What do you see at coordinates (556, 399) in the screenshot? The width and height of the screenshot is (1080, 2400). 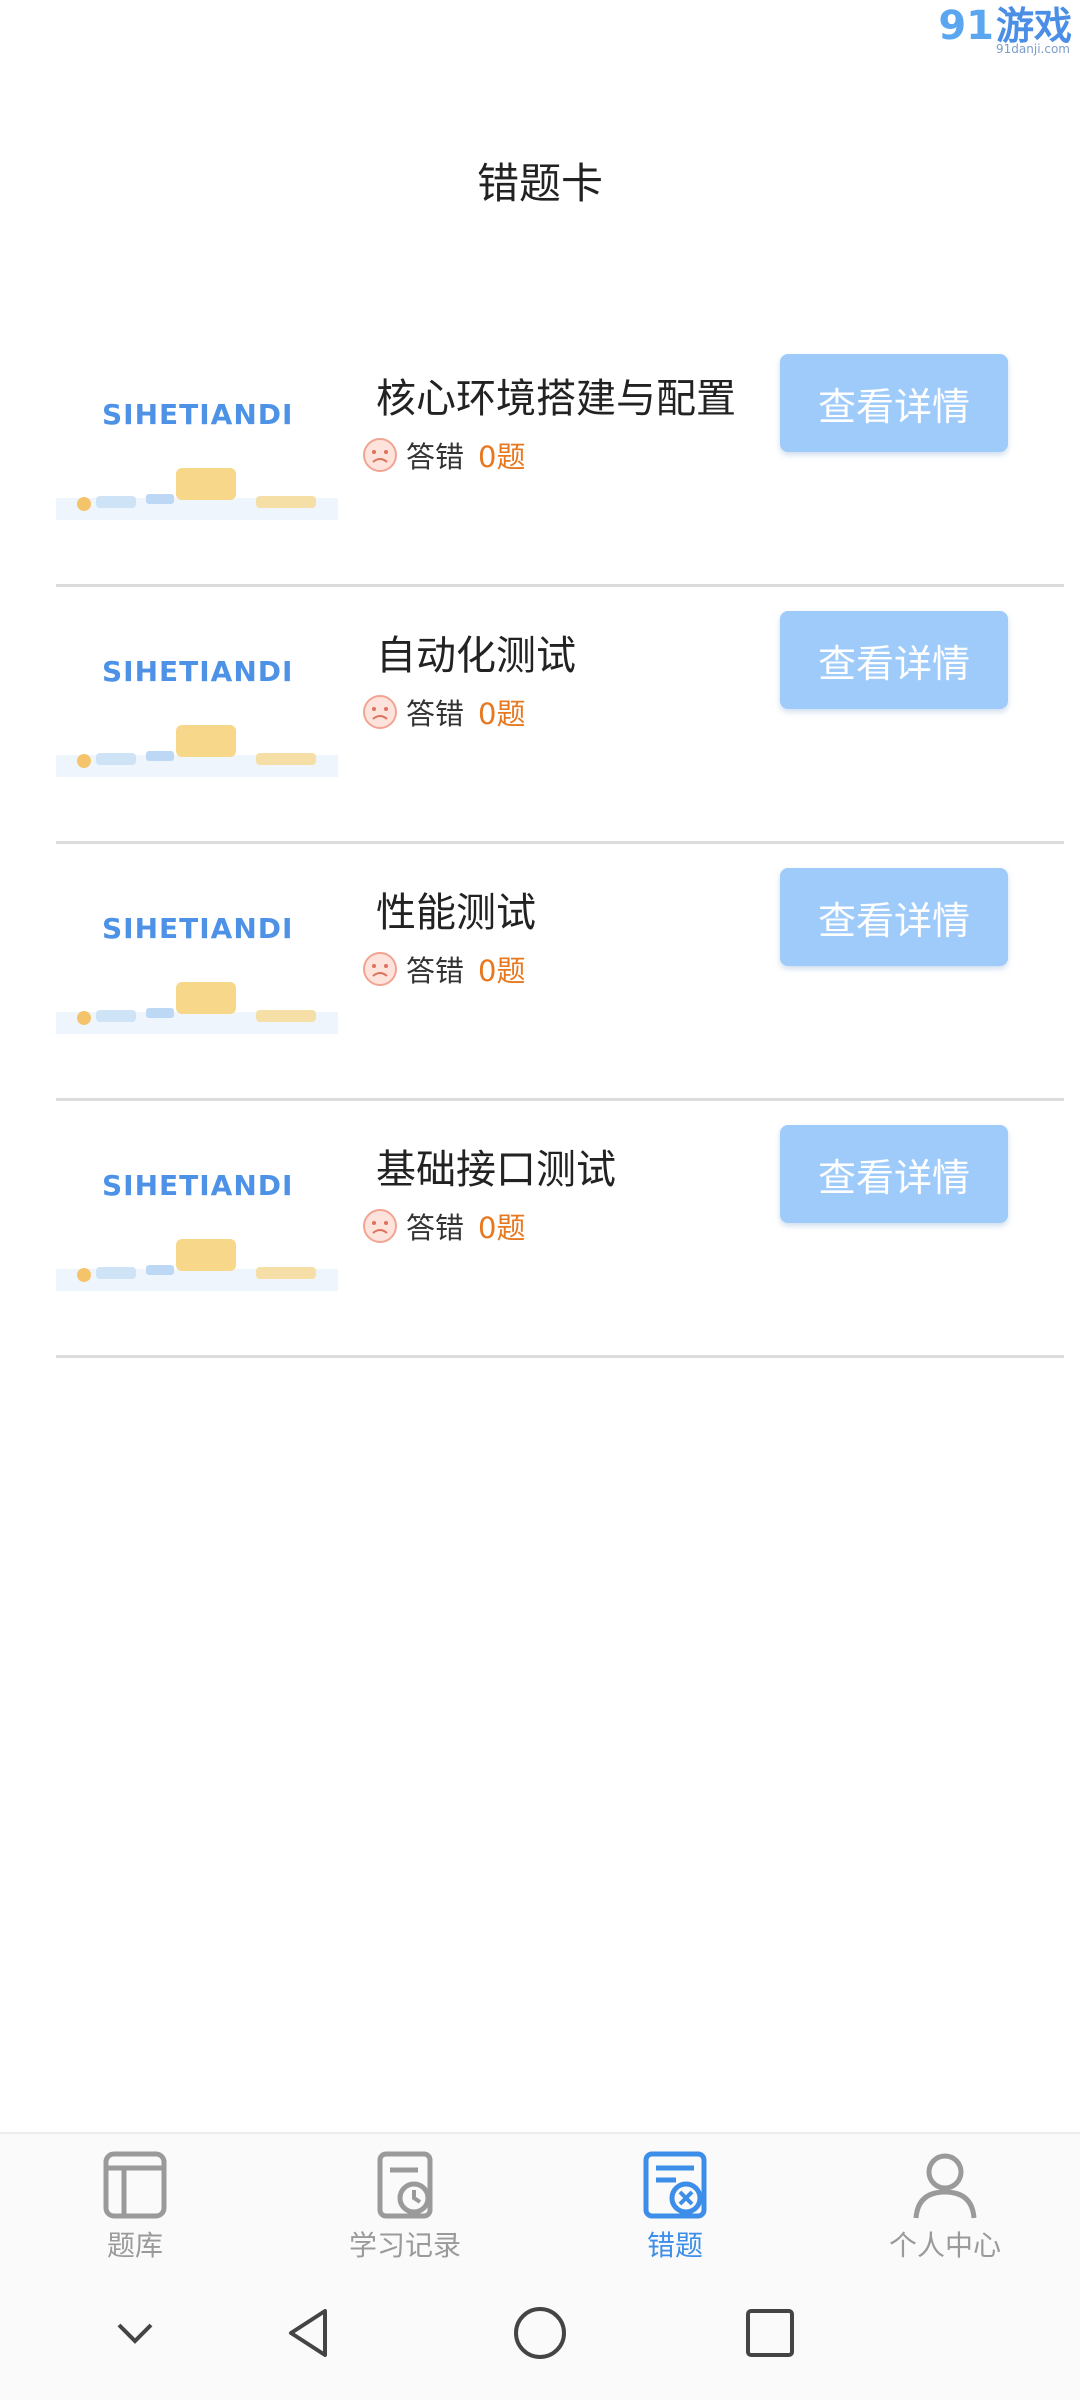 I see `course-title: 核心环境搭建与配置` at bounding box center [556, 399].